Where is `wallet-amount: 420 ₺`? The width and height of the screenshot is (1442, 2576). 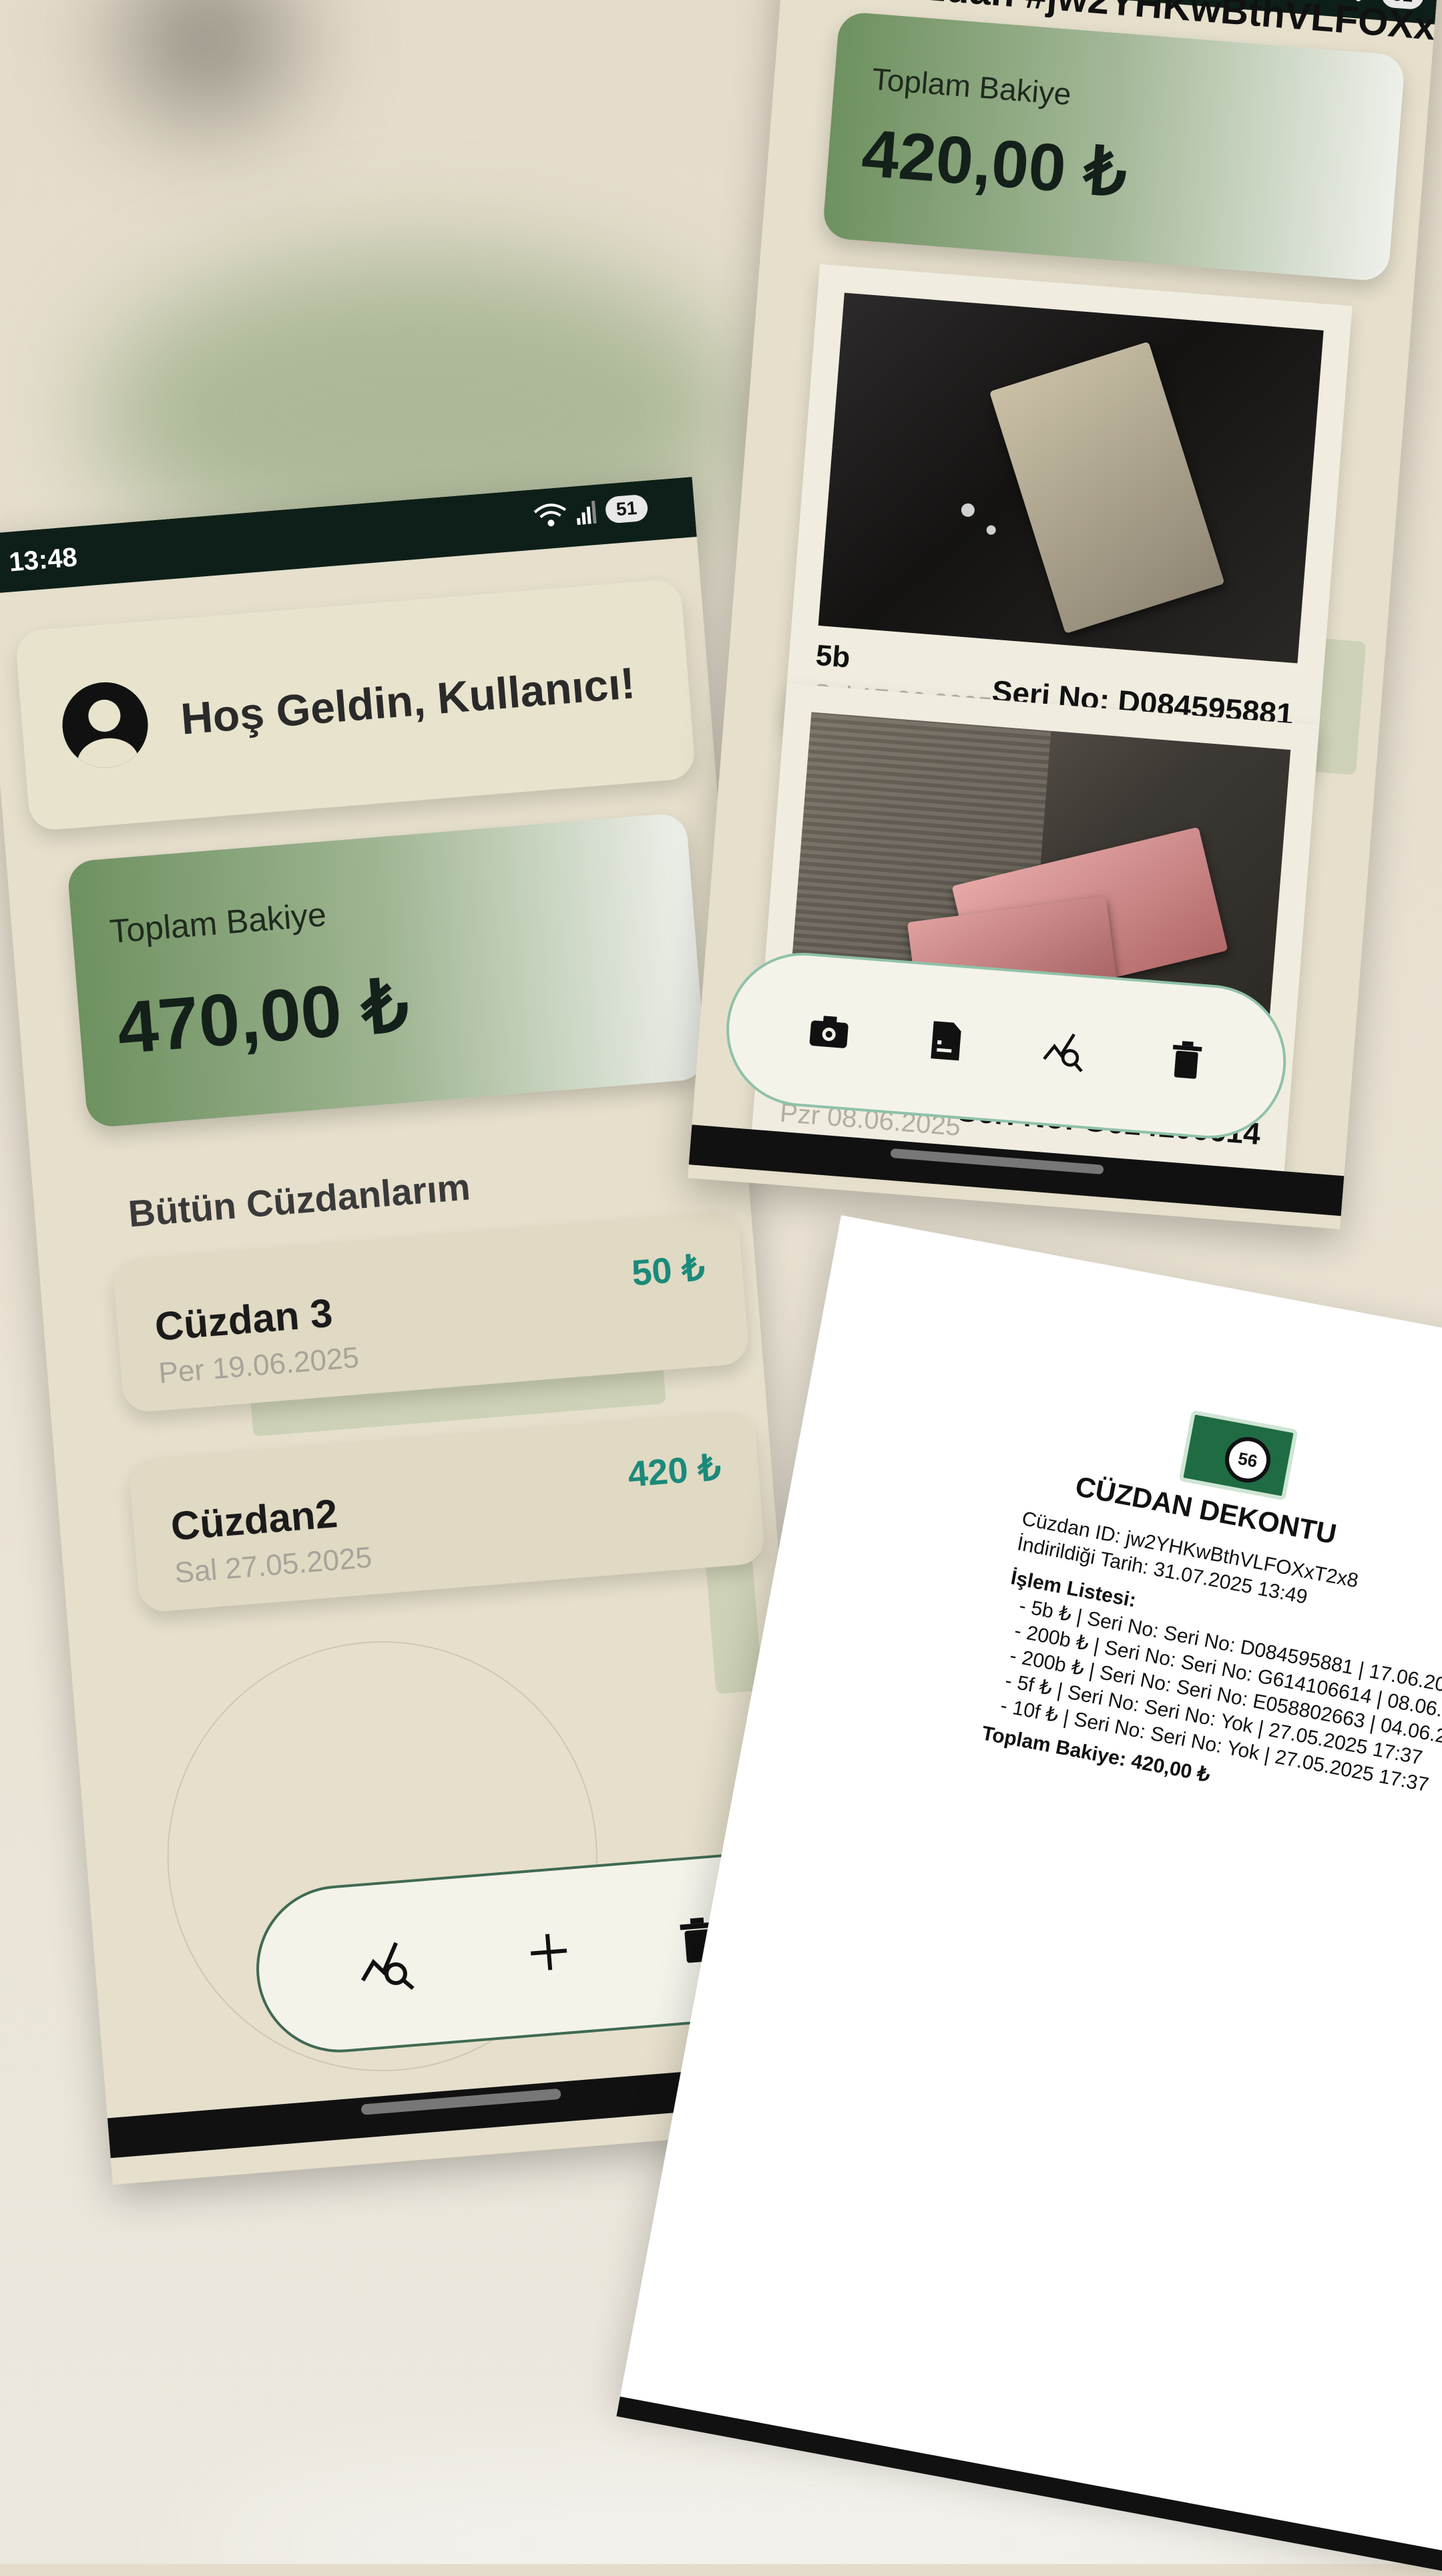 wallet-amount: 420 ₺ is located at coordinates (674, 1471).